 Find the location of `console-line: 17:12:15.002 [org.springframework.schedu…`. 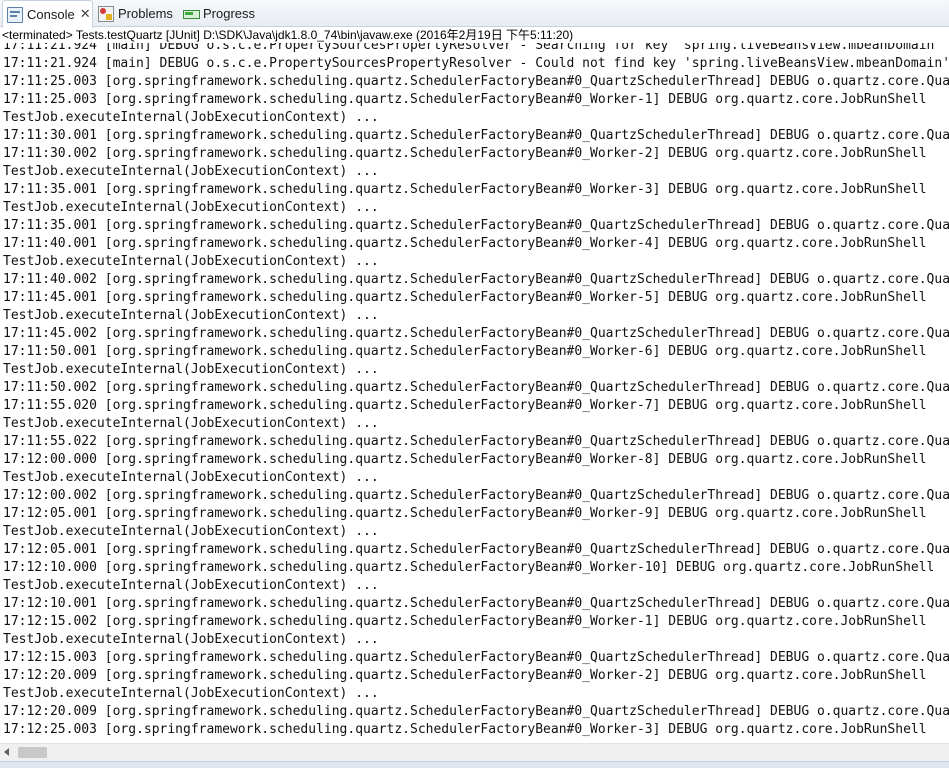

console-line: 17:12:15.002 [org.springframework.schedu… is located at coordinates (465, 621).